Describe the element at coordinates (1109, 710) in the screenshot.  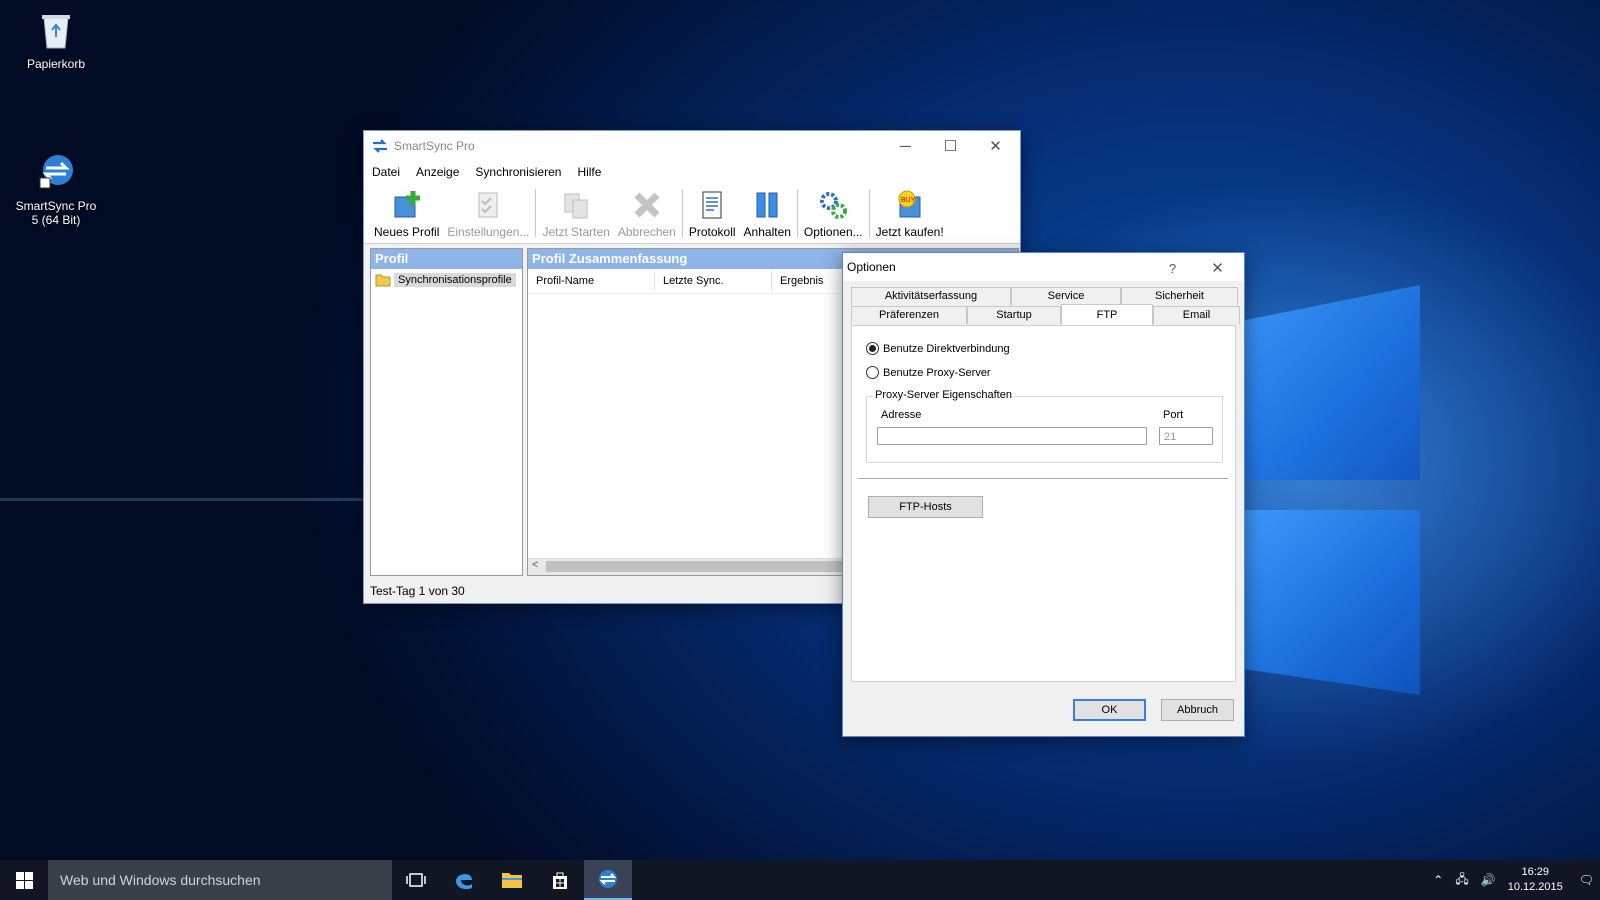
I see `ok-button: OK` at that location.